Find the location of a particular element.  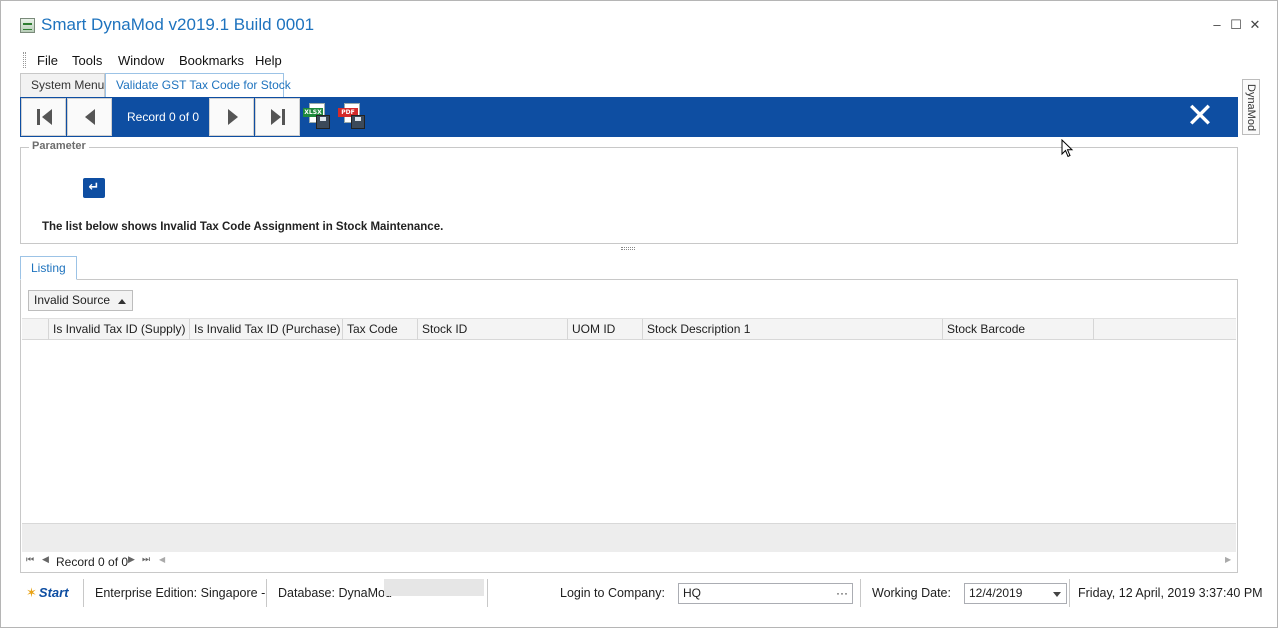

start-spark-icon: ✶ is located at coordinates (31, 592).